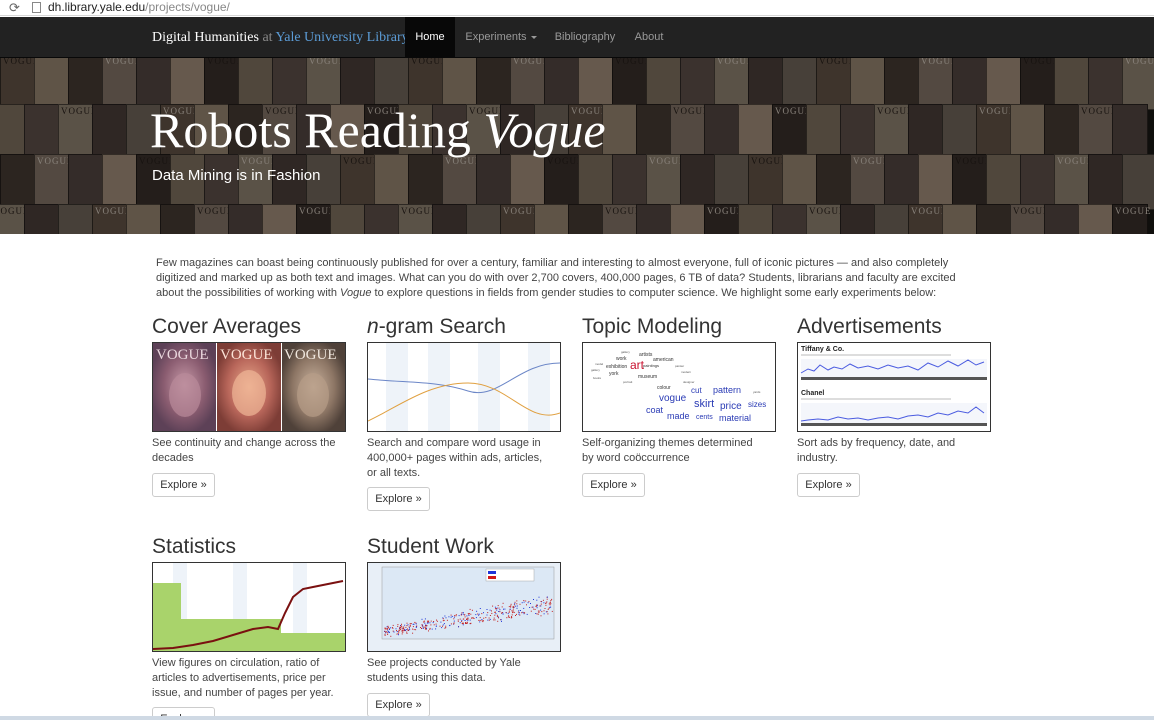 The height and width of the screenshot is (720, 1154). I want to click on cover-averages-thumbnail: VOGUE VOGUE VOGUE, so click(249, 387).